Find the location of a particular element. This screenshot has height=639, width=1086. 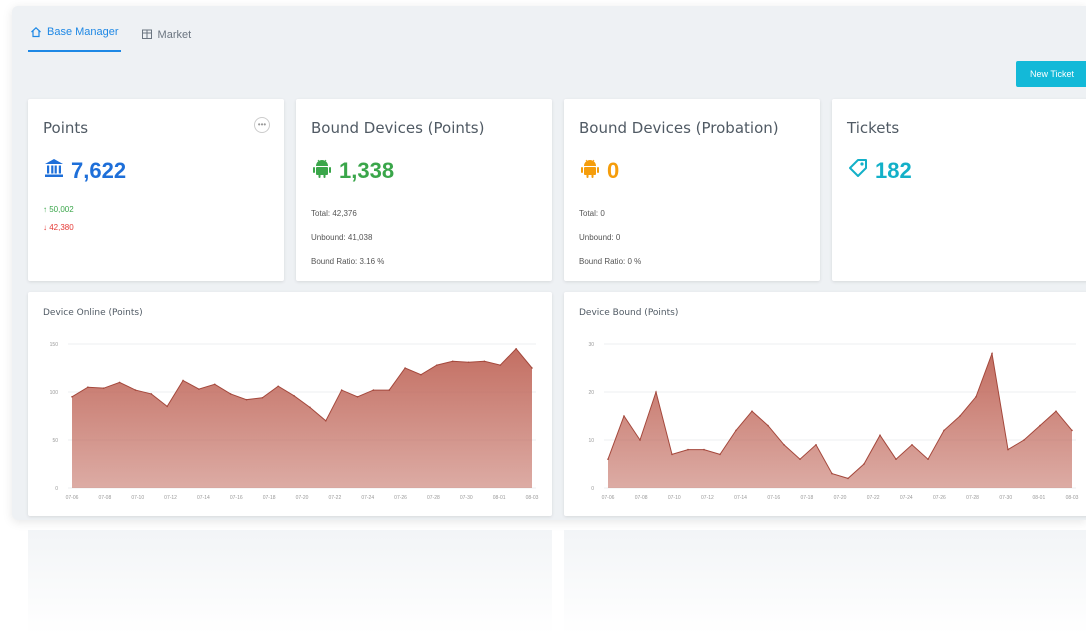

x-tick-label: 07-24 is located at coordinates (906, 498).